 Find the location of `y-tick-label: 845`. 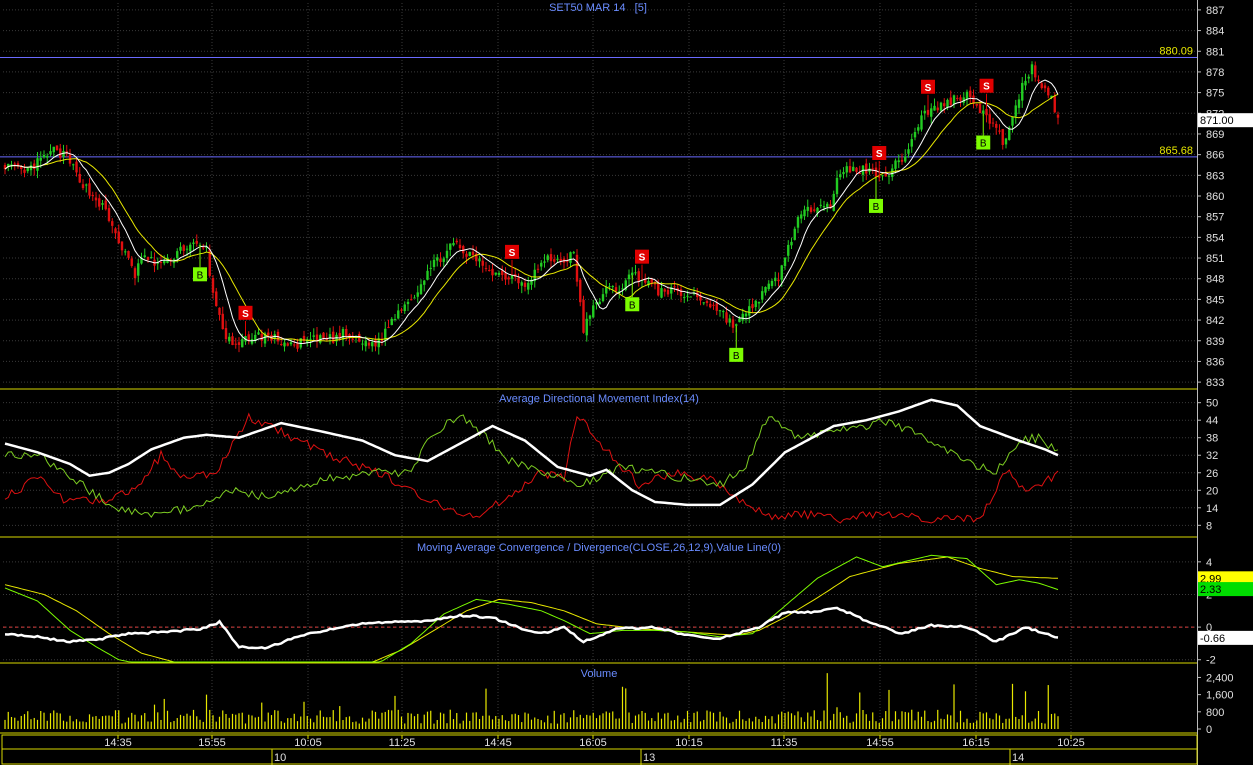

y-tick-label: 845 is located at coordinates (1215, 300).